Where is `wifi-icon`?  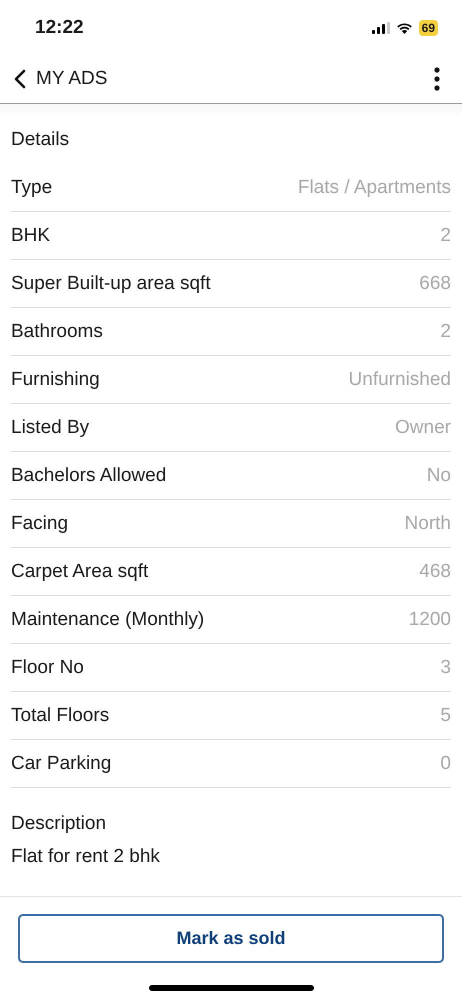 wifi-icon is located at coordinates (404, 28).